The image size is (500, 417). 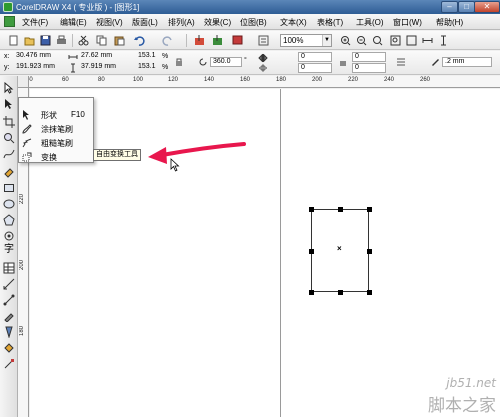 What do you see at coordinates (293, 40) in the screenshot?
I see `zoom-level-value: 100%` at bounding box center [293, 40].